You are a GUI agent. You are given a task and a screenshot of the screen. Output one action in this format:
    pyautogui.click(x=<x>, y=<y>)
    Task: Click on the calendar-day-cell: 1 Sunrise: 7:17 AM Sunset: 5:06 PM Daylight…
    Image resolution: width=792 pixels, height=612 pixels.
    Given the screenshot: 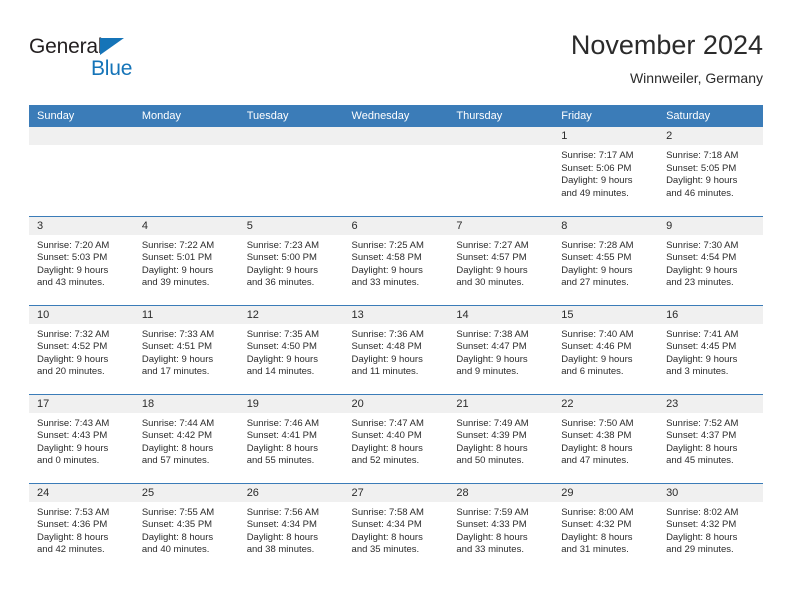 What is the action you would take?
    pyautogui.click(x=606, y=171)
    